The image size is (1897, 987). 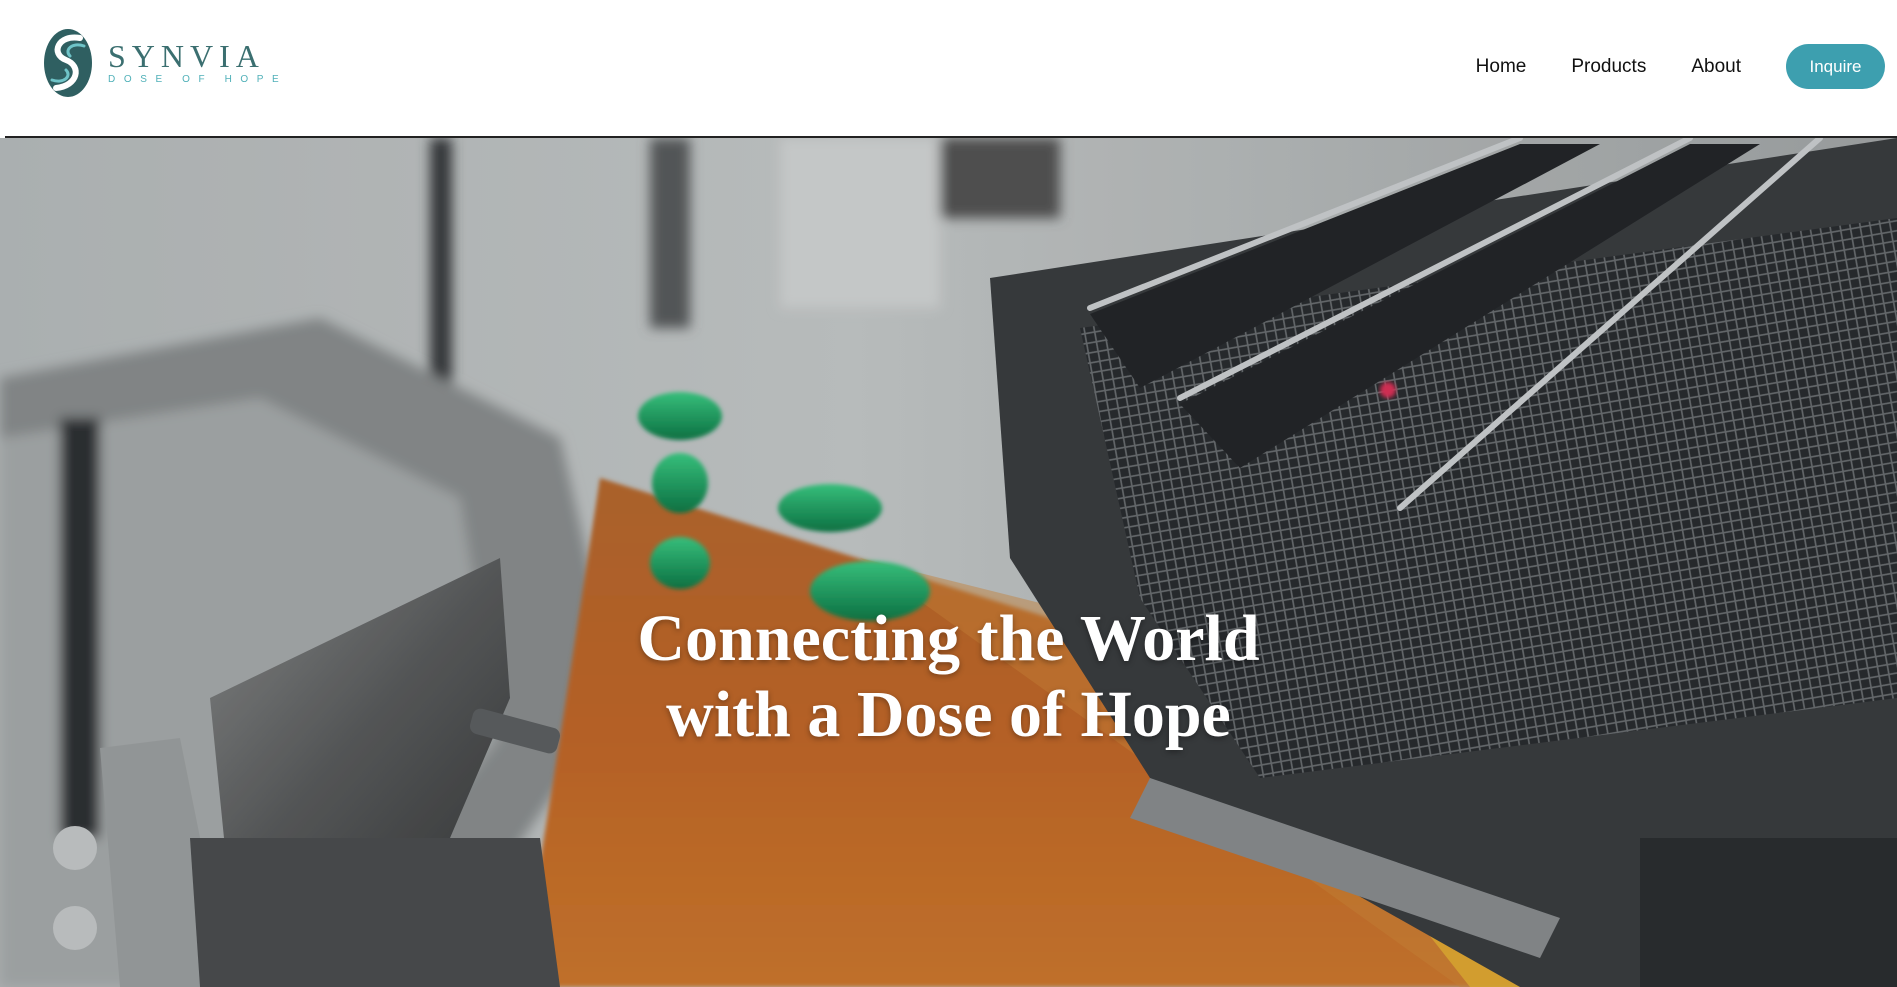 What do you see at coordinates (186, 55) in the screenshot?
I see `brand-name: SYNVIA` at bounding box center [186, 55].